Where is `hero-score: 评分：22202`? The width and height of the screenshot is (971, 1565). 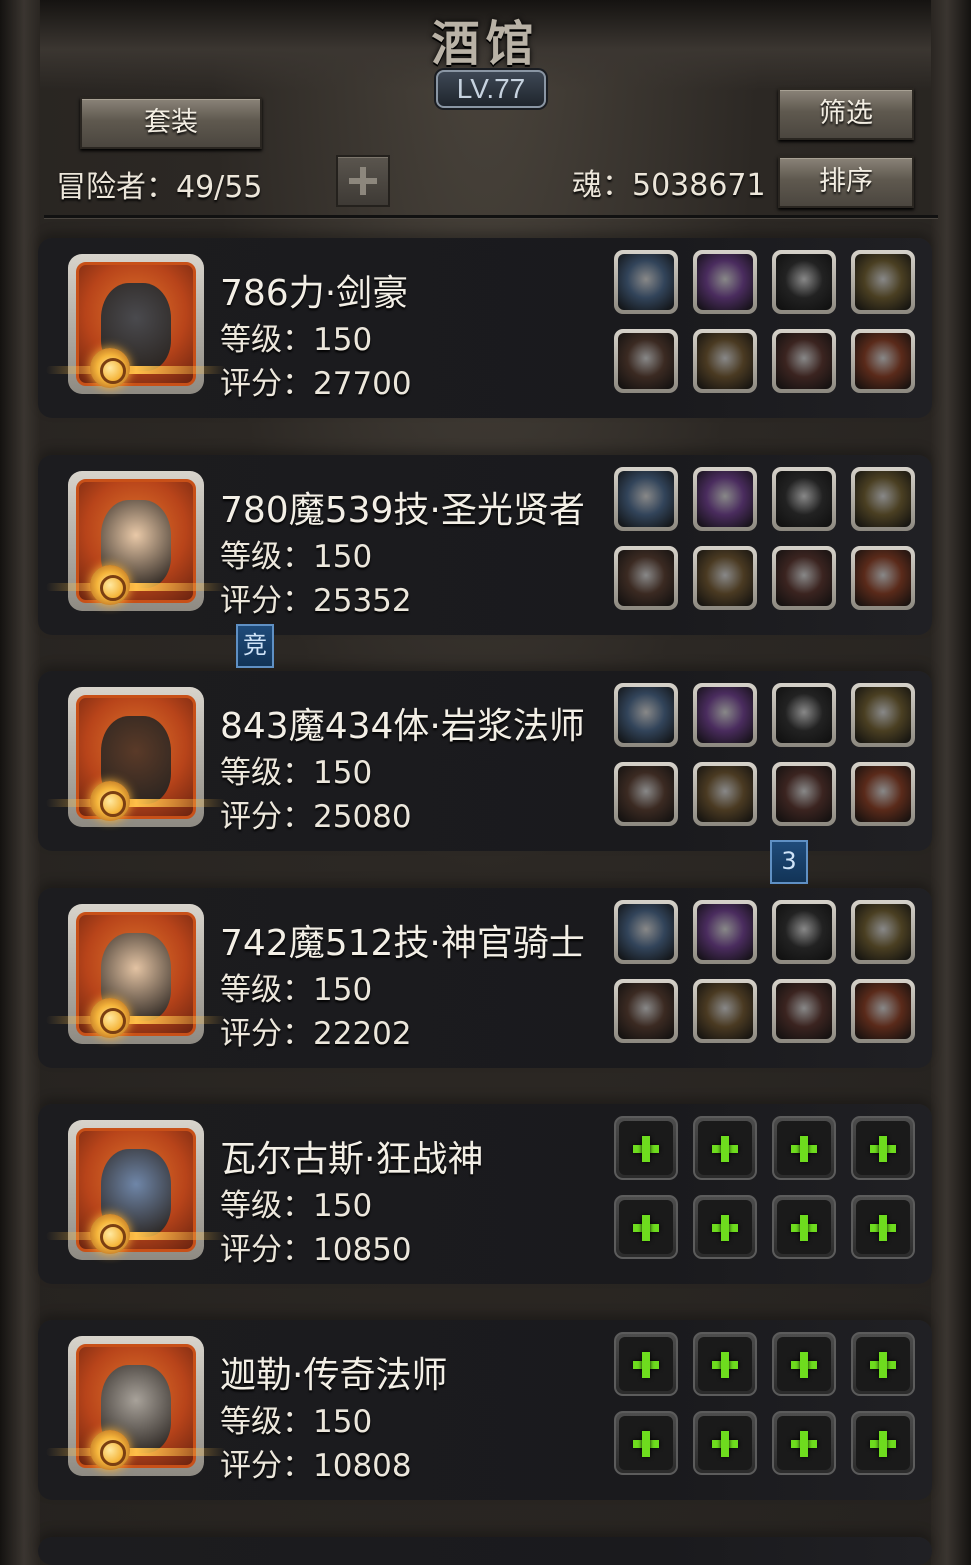 hero-score: 评分：22202 is located at coordinates (316, 1034).